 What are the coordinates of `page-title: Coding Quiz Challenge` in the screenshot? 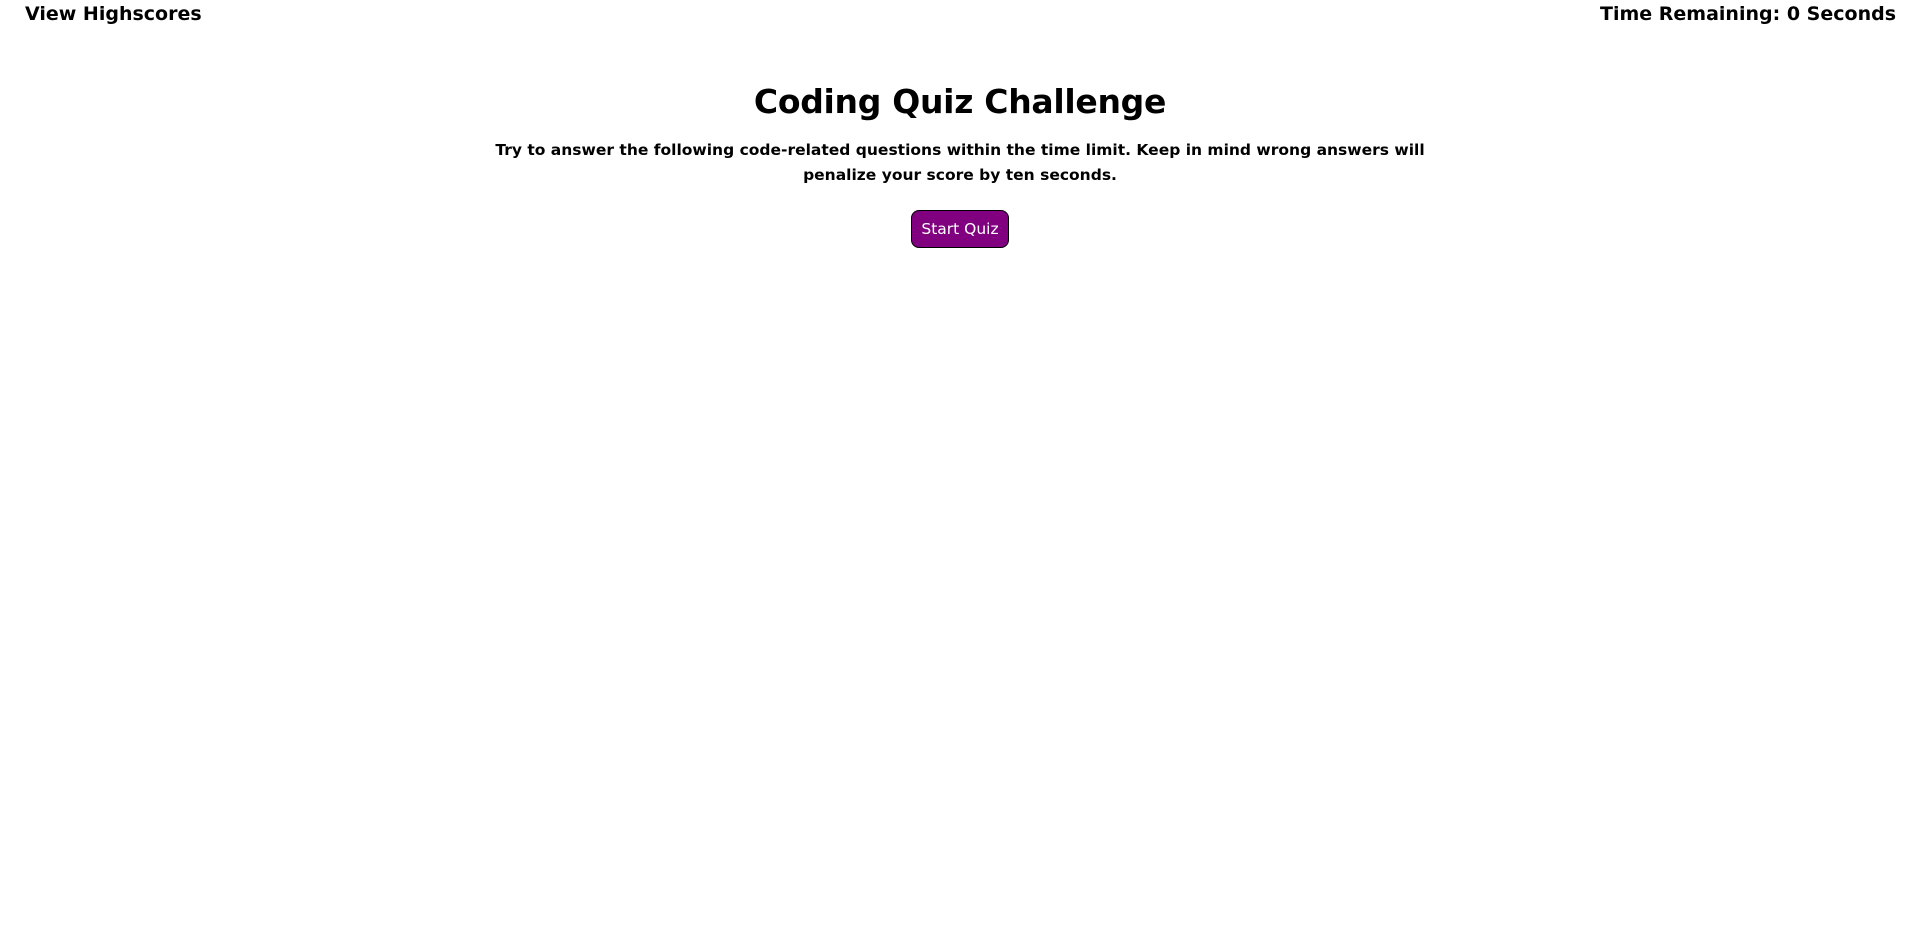 It's located at (960, 101).